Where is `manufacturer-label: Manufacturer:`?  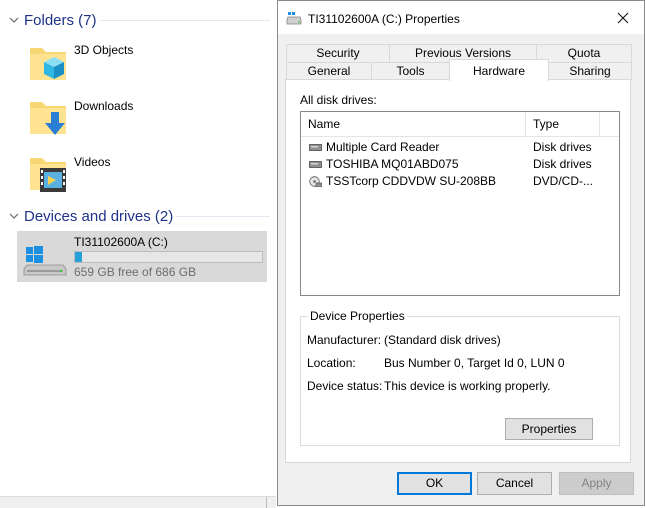
manufacturer-label: Manufacturer: is located at coordinates (344, 340).